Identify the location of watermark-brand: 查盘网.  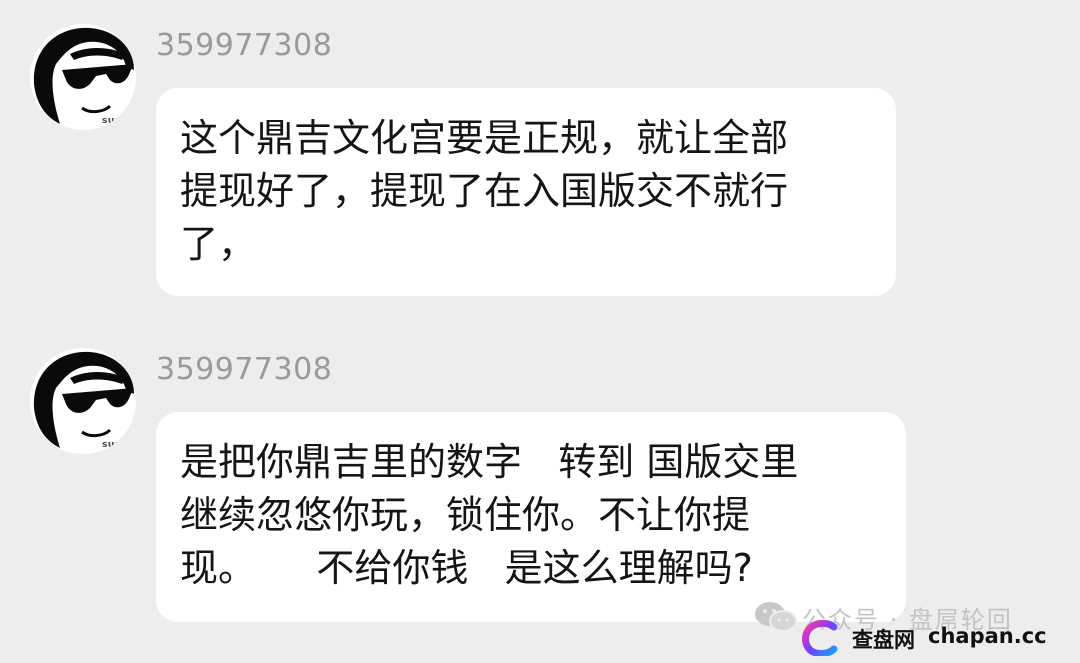
(883, 640).